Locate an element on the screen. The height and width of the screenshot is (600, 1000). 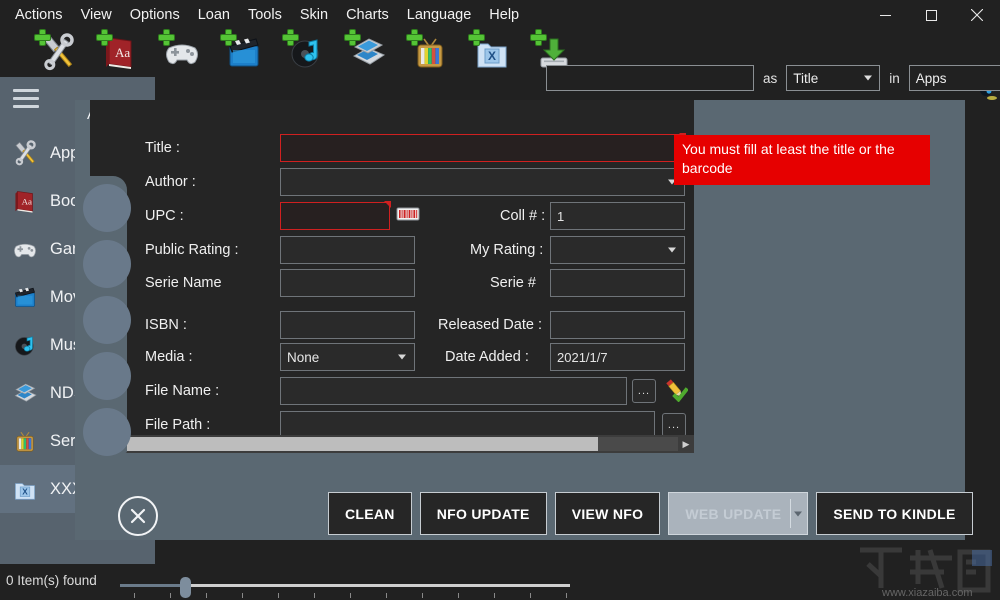
music-note-disc-icon is located at coordinates (25, 345).